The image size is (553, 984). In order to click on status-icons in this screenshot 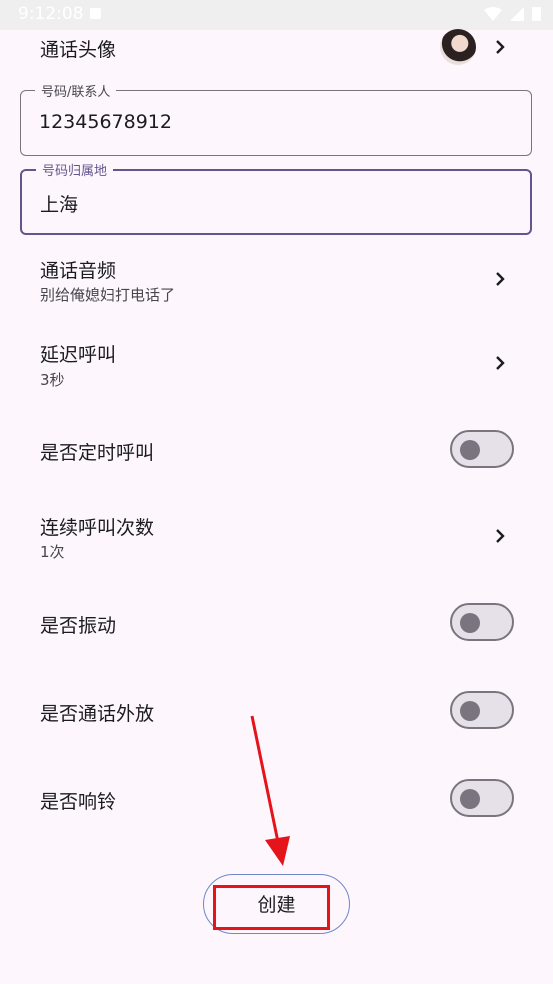, I will do `click(512, 13)`.